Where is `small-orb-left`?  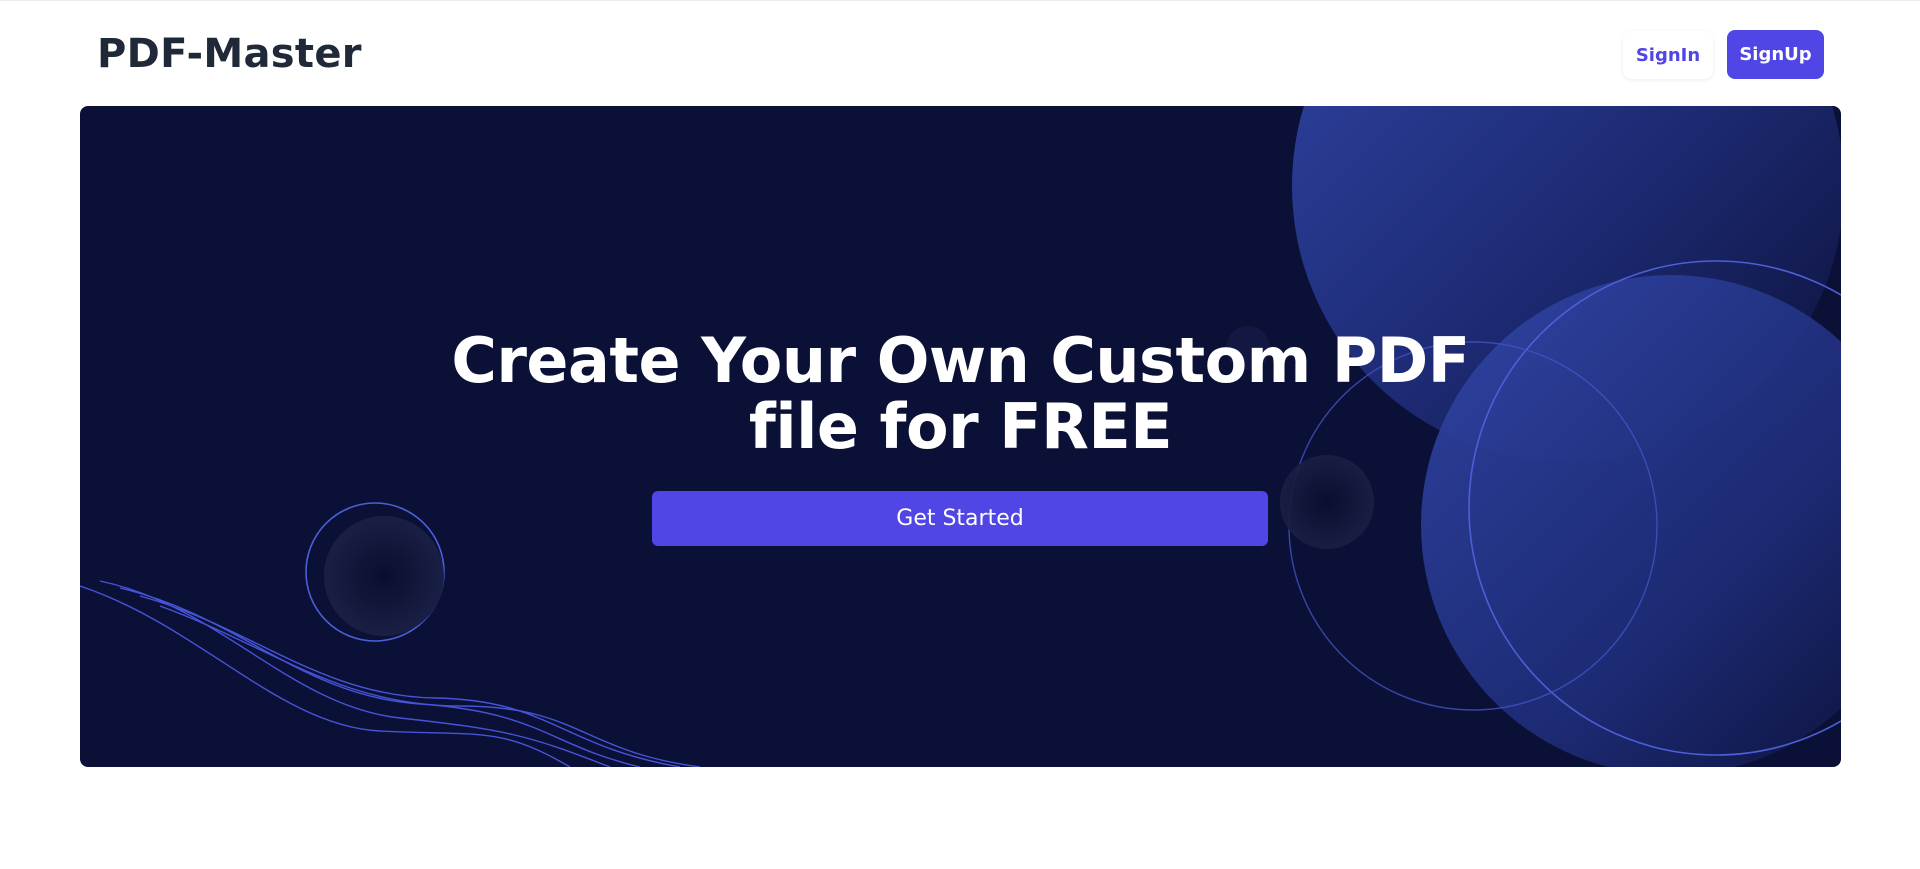 small-orb-left is located at coordinates (375, 572).